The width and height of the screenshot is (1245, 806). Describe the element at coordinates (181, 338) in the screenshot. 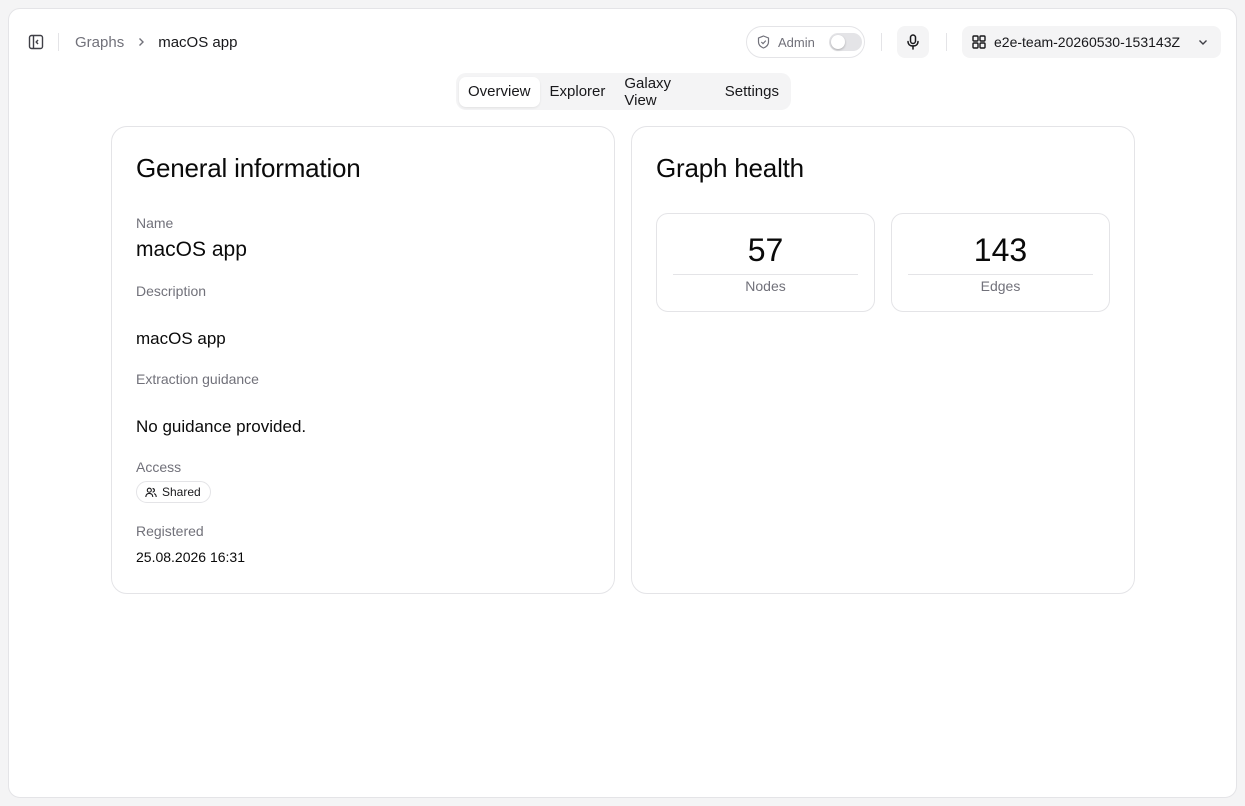

I see `description-value: macOS app` at that location.